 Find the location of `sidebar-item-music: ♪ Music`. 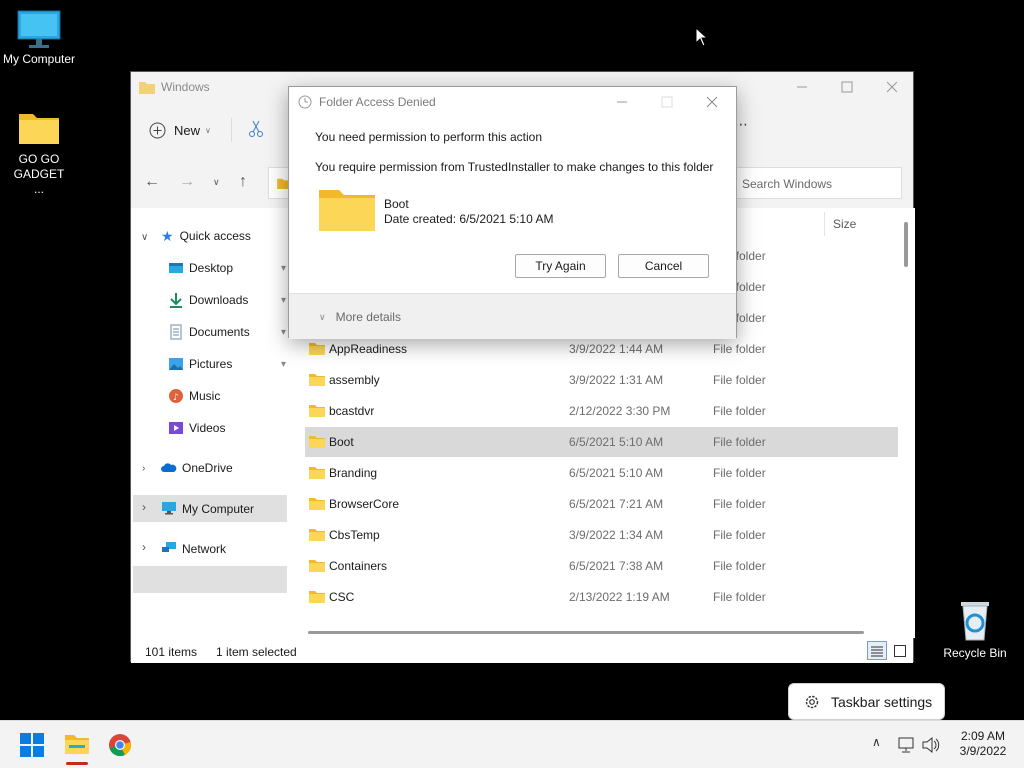

sidebar-item-music: ♪ Music is located at coordinates (194, 396).